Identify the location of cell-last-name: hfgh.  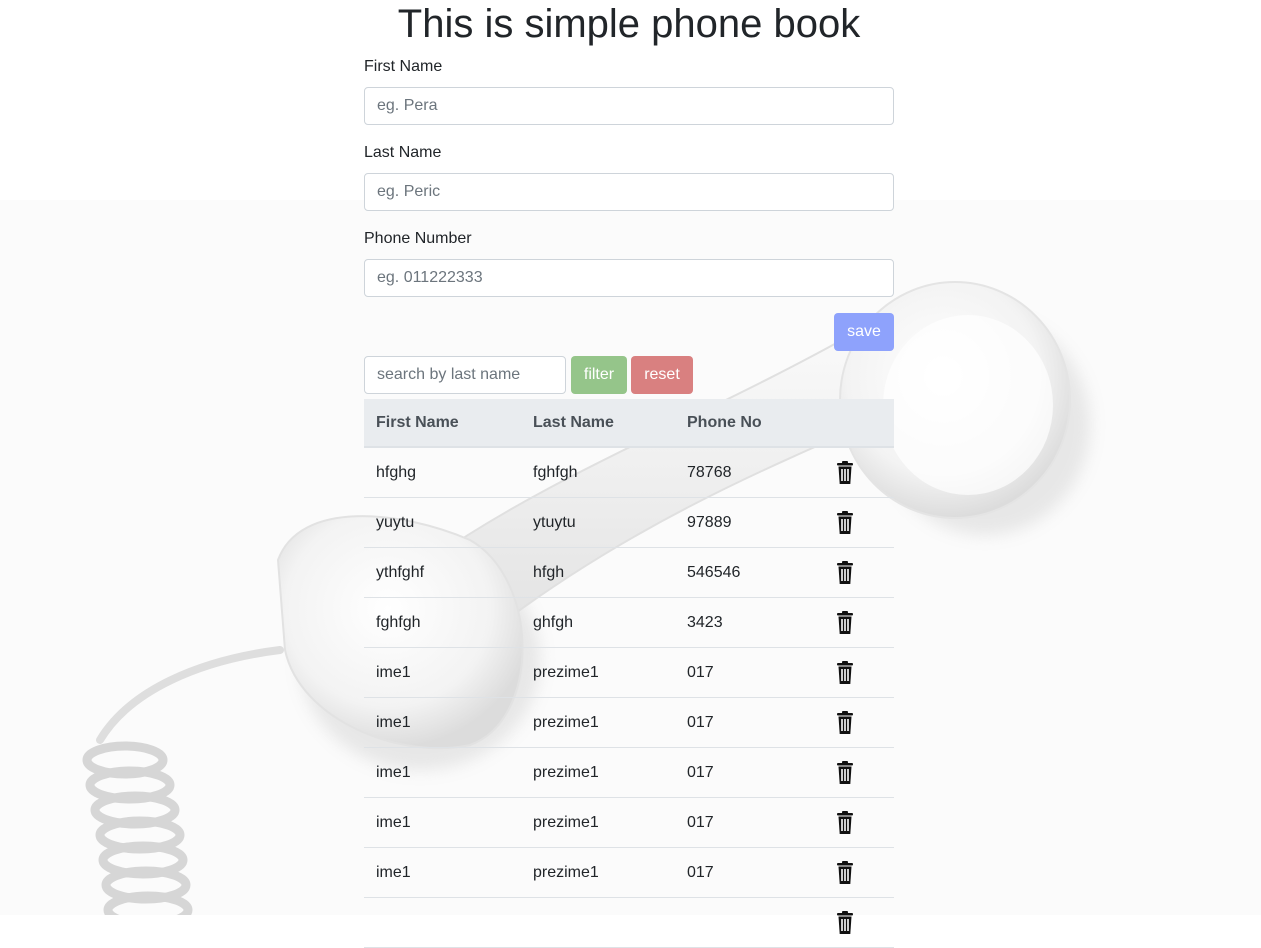
(549, 572).